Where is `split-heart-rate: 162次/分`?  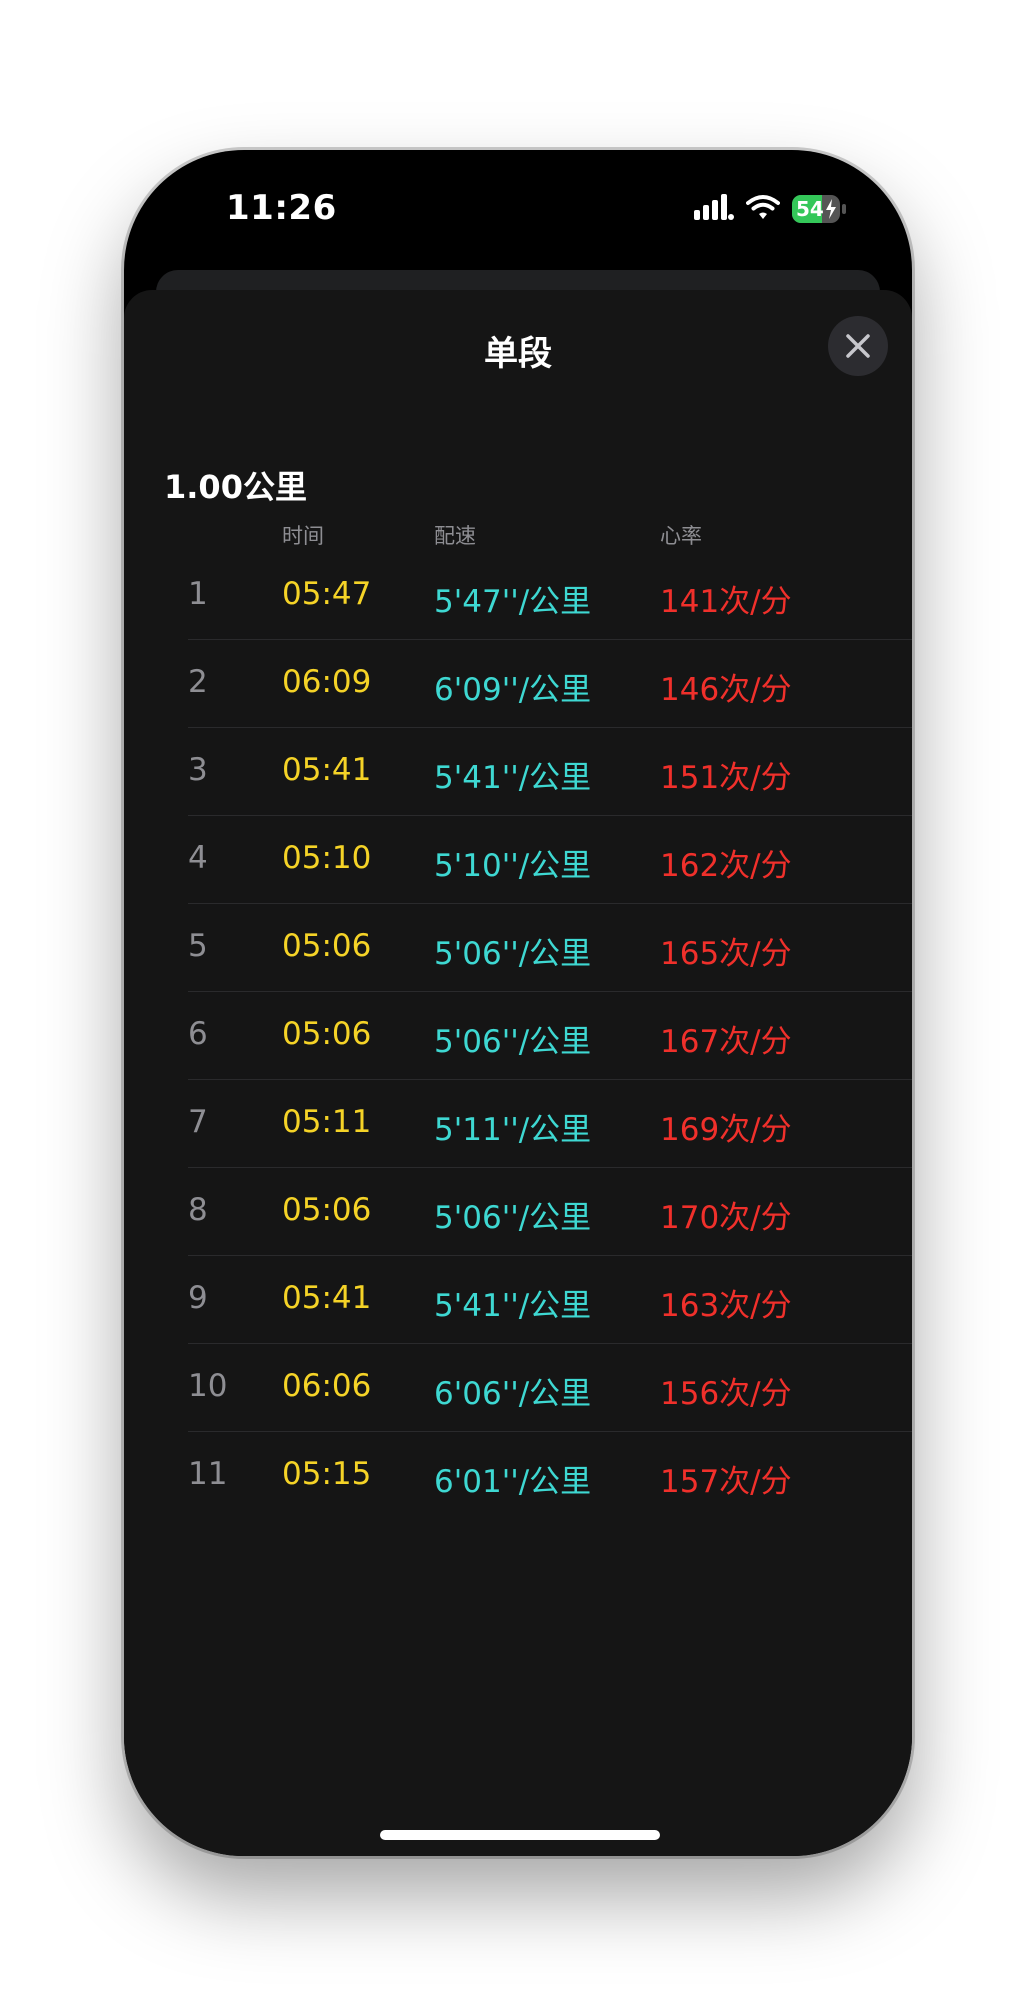
split-heart-rate: 162次/分 is located at coordinates (726, 866).